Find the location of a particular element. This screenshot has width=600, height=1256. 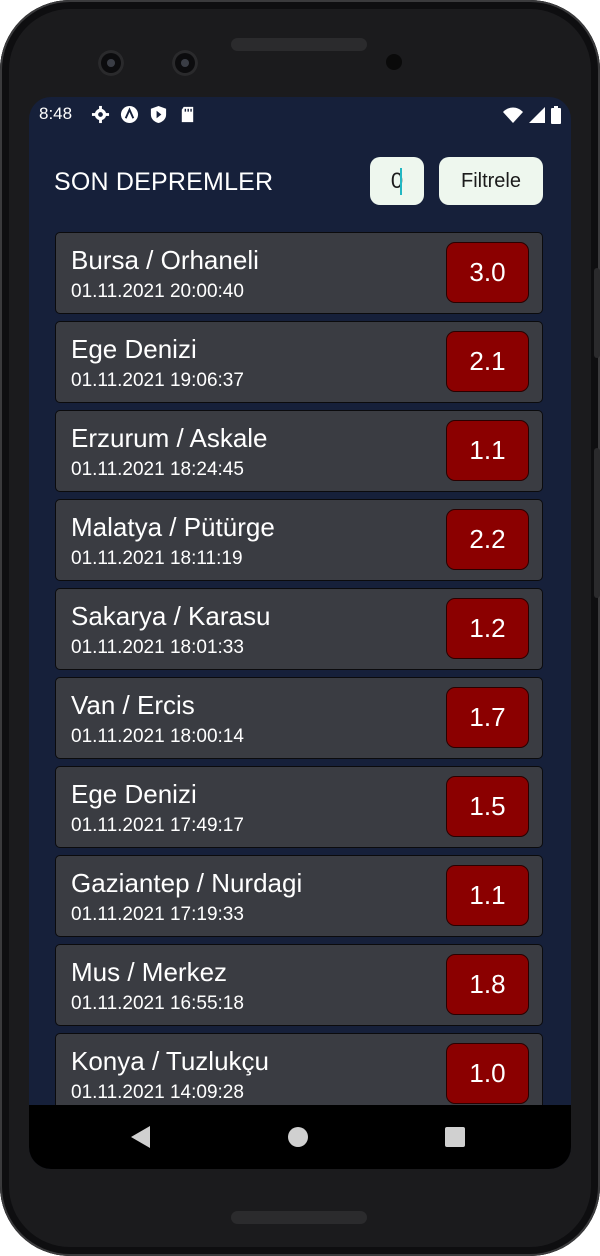

magnitude-badge: 1.5 is located at coordinates (487, 806).